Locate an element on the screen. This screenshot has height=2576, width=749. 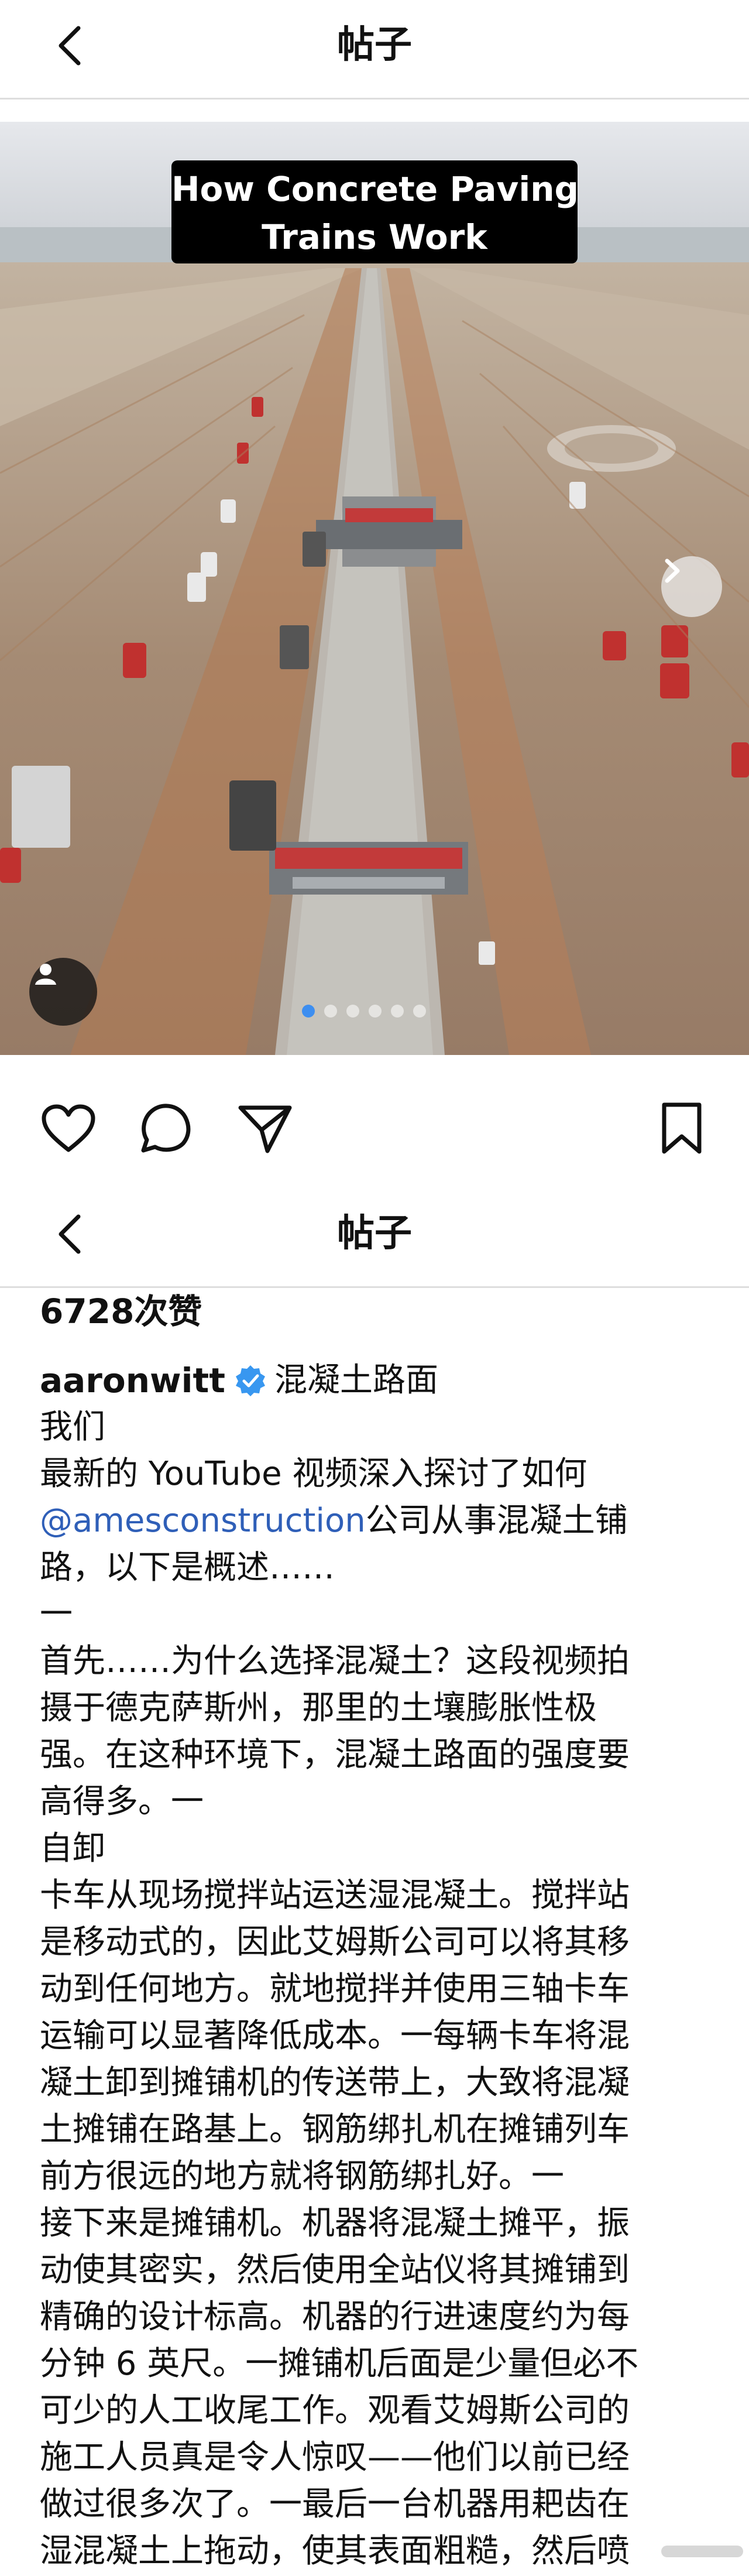
share-button is located at coordinates (265, 1128).